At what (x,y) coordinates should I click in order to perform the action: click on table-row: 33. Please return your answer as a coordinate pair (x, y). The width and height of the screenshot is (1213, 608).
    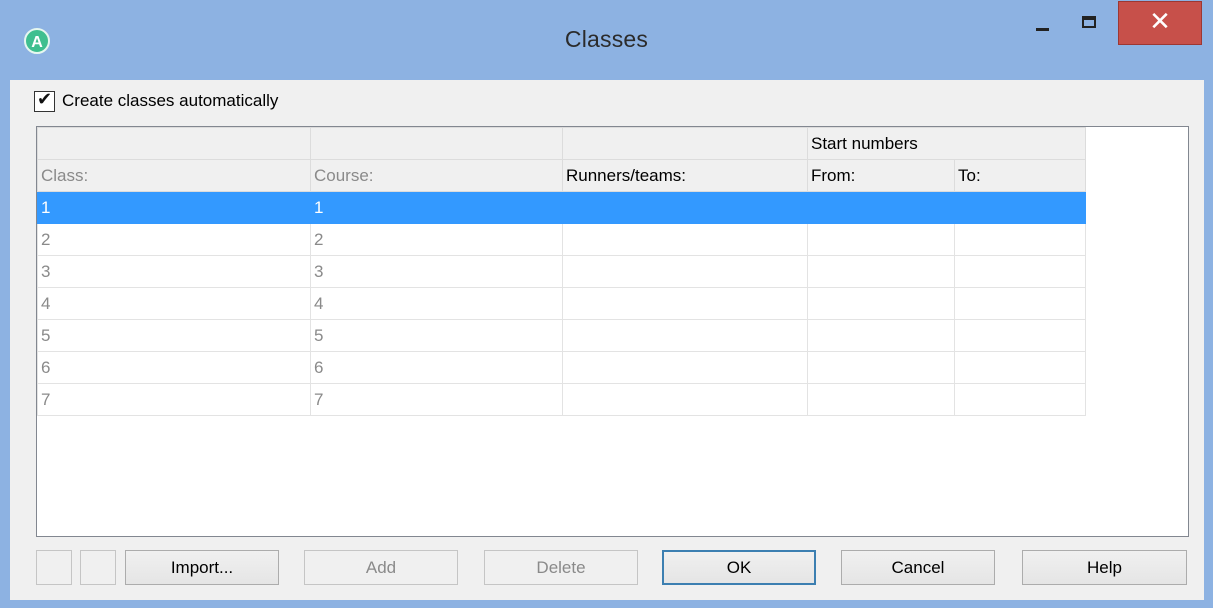
    Looking at the image, I should click on (561, 271).